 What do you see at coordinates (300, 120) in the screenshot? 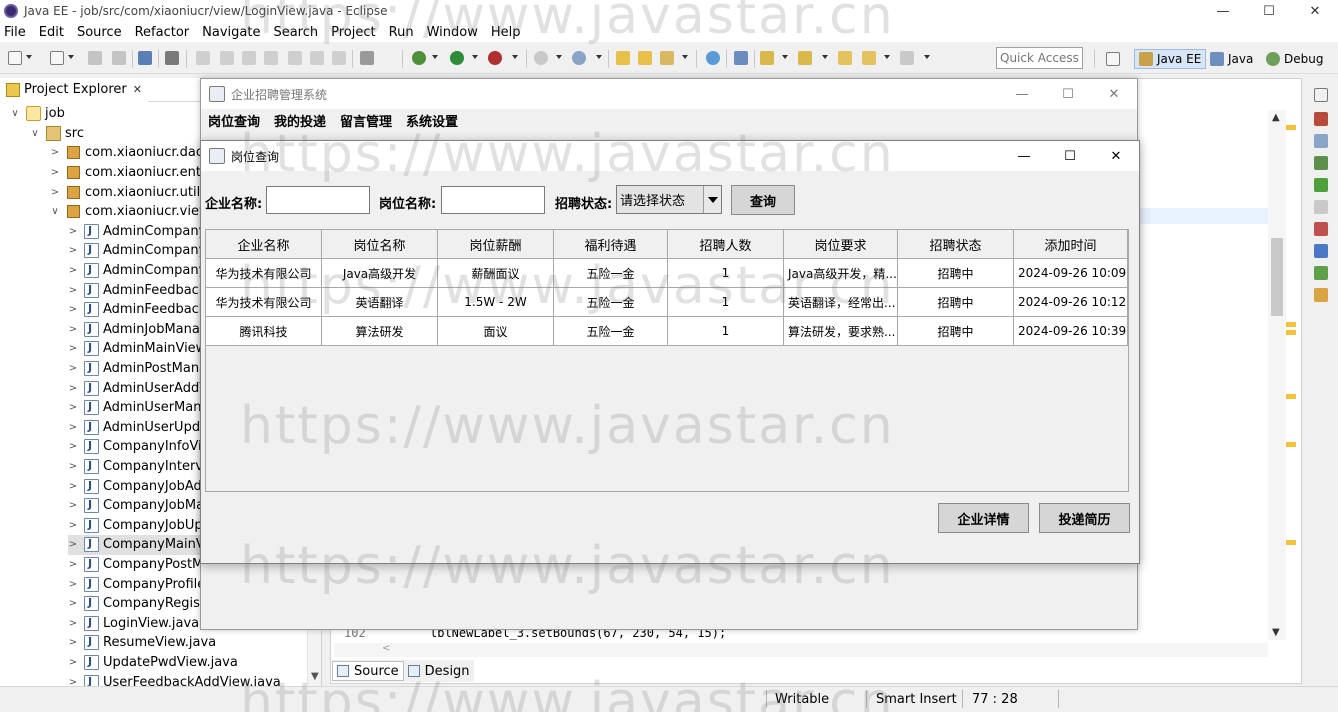
I see `menu-my-applications: 我的投递` at bounding box center [300, 120].